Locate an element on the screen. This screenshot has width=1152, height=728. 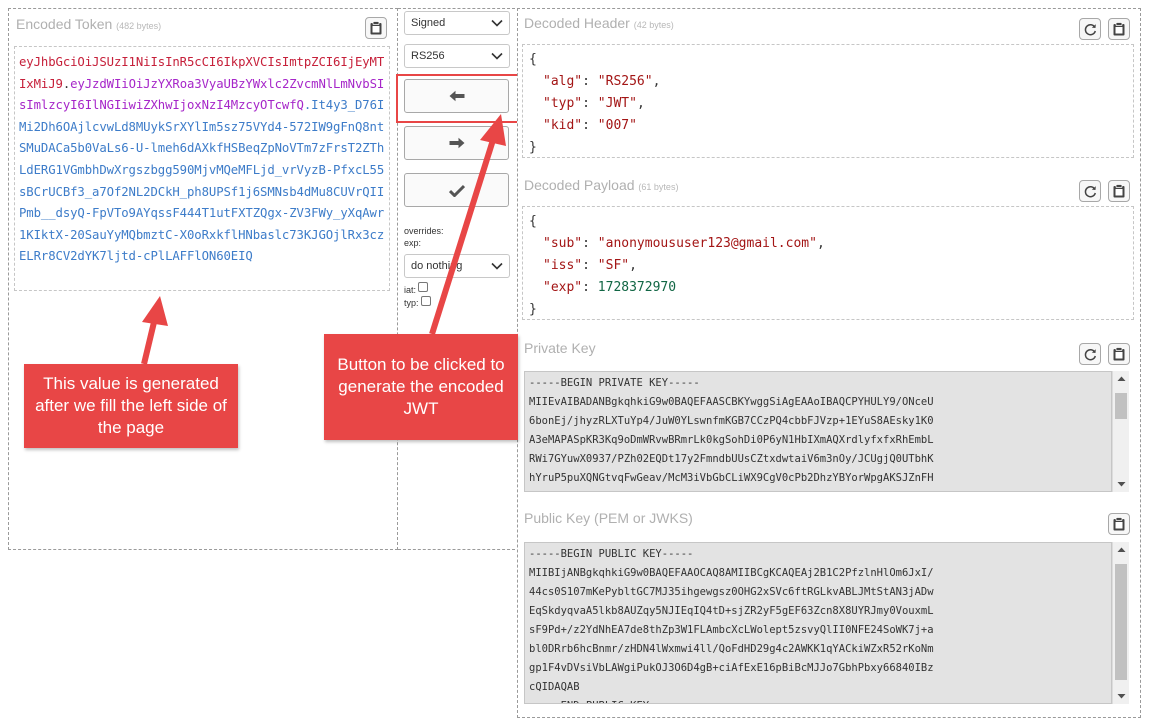
private-key-scroll-thumb is located at coordinates (1121, 406).